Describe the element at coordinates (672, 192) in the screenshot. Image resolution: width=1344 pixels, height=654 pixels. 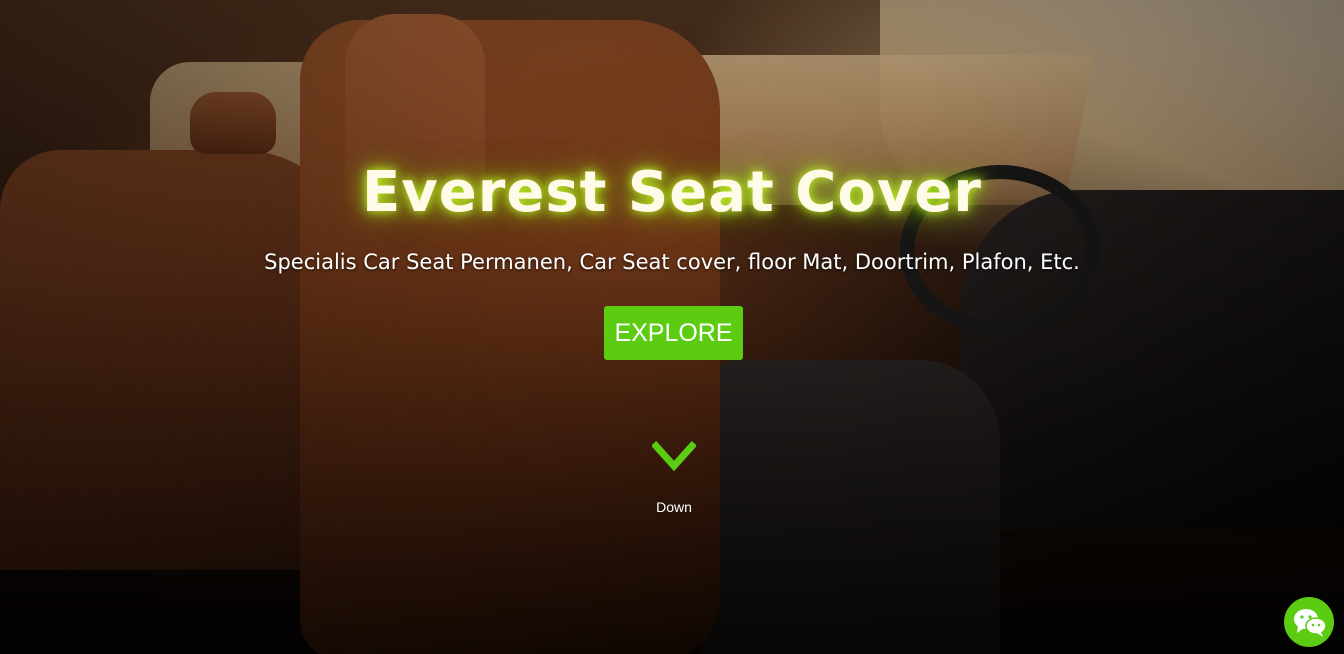
I see `hero-title: Everest Seat Cover` at that location.